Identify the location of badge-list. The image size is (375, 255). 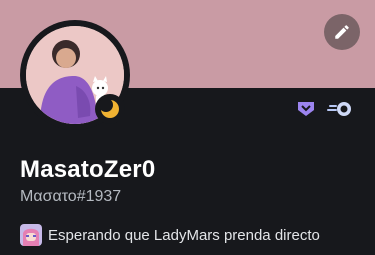
(324, 109).